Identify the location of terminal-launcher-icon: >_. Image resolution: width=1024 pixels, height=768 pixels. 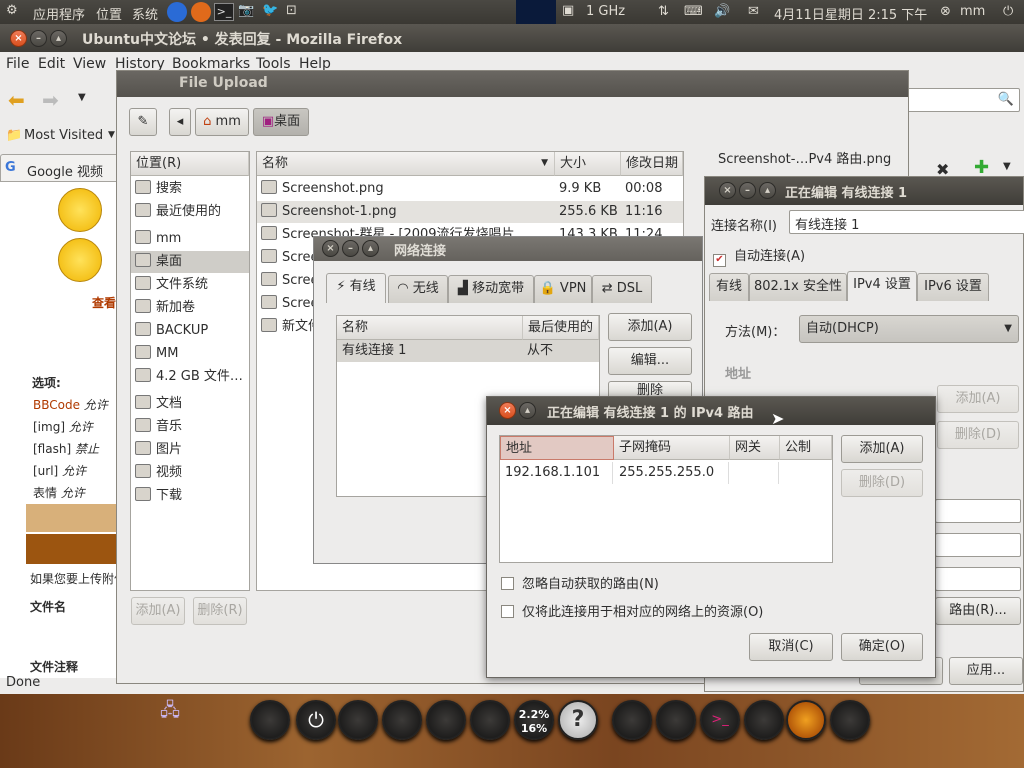
(224, 12).